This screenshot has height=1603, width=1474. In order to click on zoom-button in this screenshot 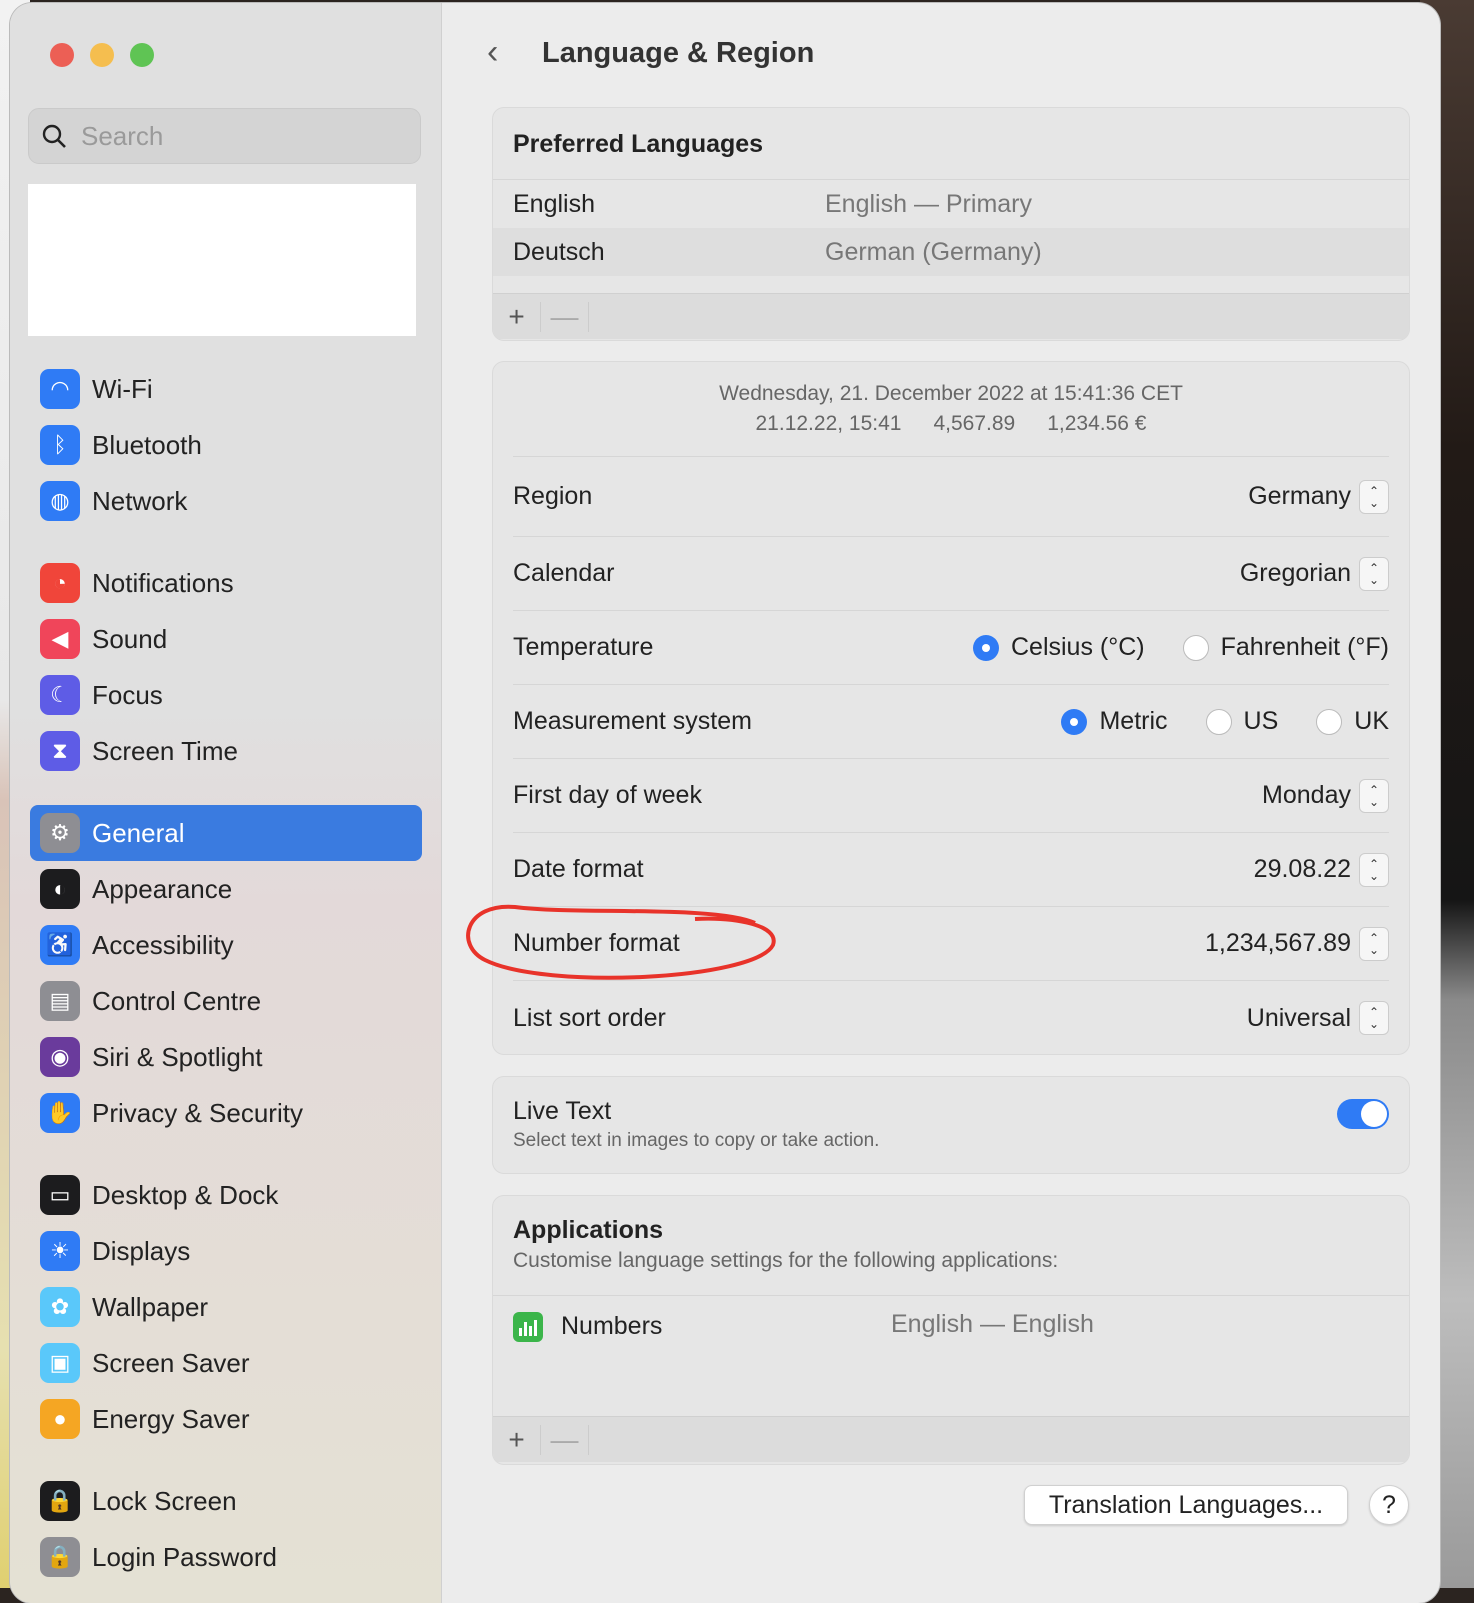, I will do `click(142, 55)`.